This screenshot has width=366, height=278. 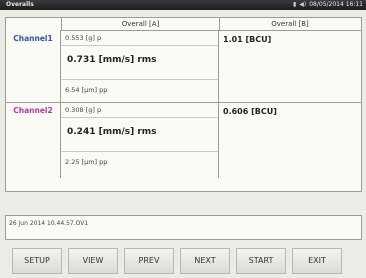 I want to click on datetime: 08/05/2014 16:11, so click(x=336, y=4).